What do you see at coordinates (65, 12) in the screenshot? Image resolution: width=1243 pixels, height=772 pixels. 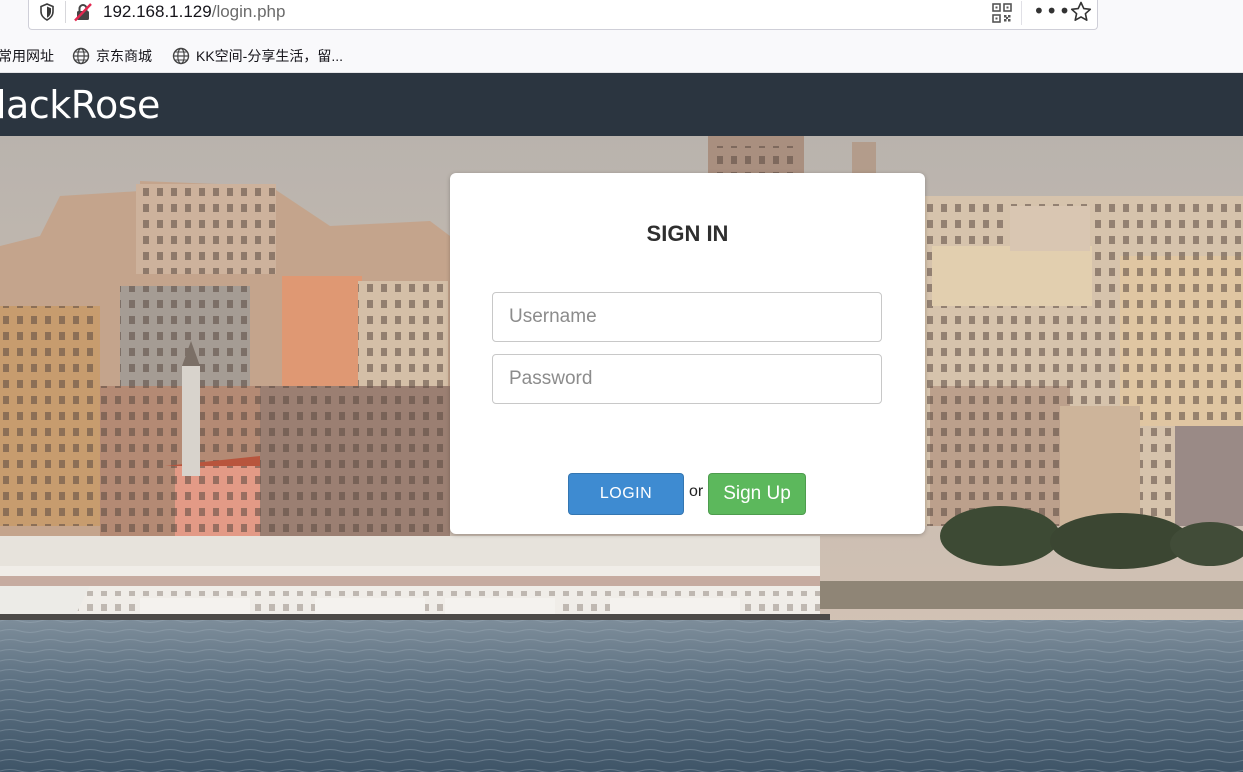 I see `urlbar-separator` at bounding box center [65, 12].